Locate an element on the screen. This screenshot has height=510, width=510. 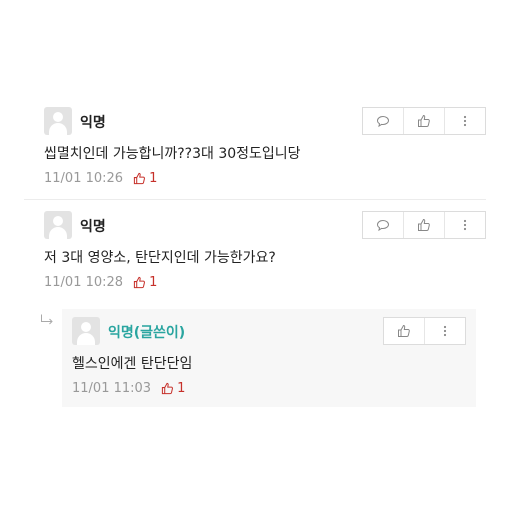
comment-meta: 11/01 10:26 1 is located at coordinates (265, 178).